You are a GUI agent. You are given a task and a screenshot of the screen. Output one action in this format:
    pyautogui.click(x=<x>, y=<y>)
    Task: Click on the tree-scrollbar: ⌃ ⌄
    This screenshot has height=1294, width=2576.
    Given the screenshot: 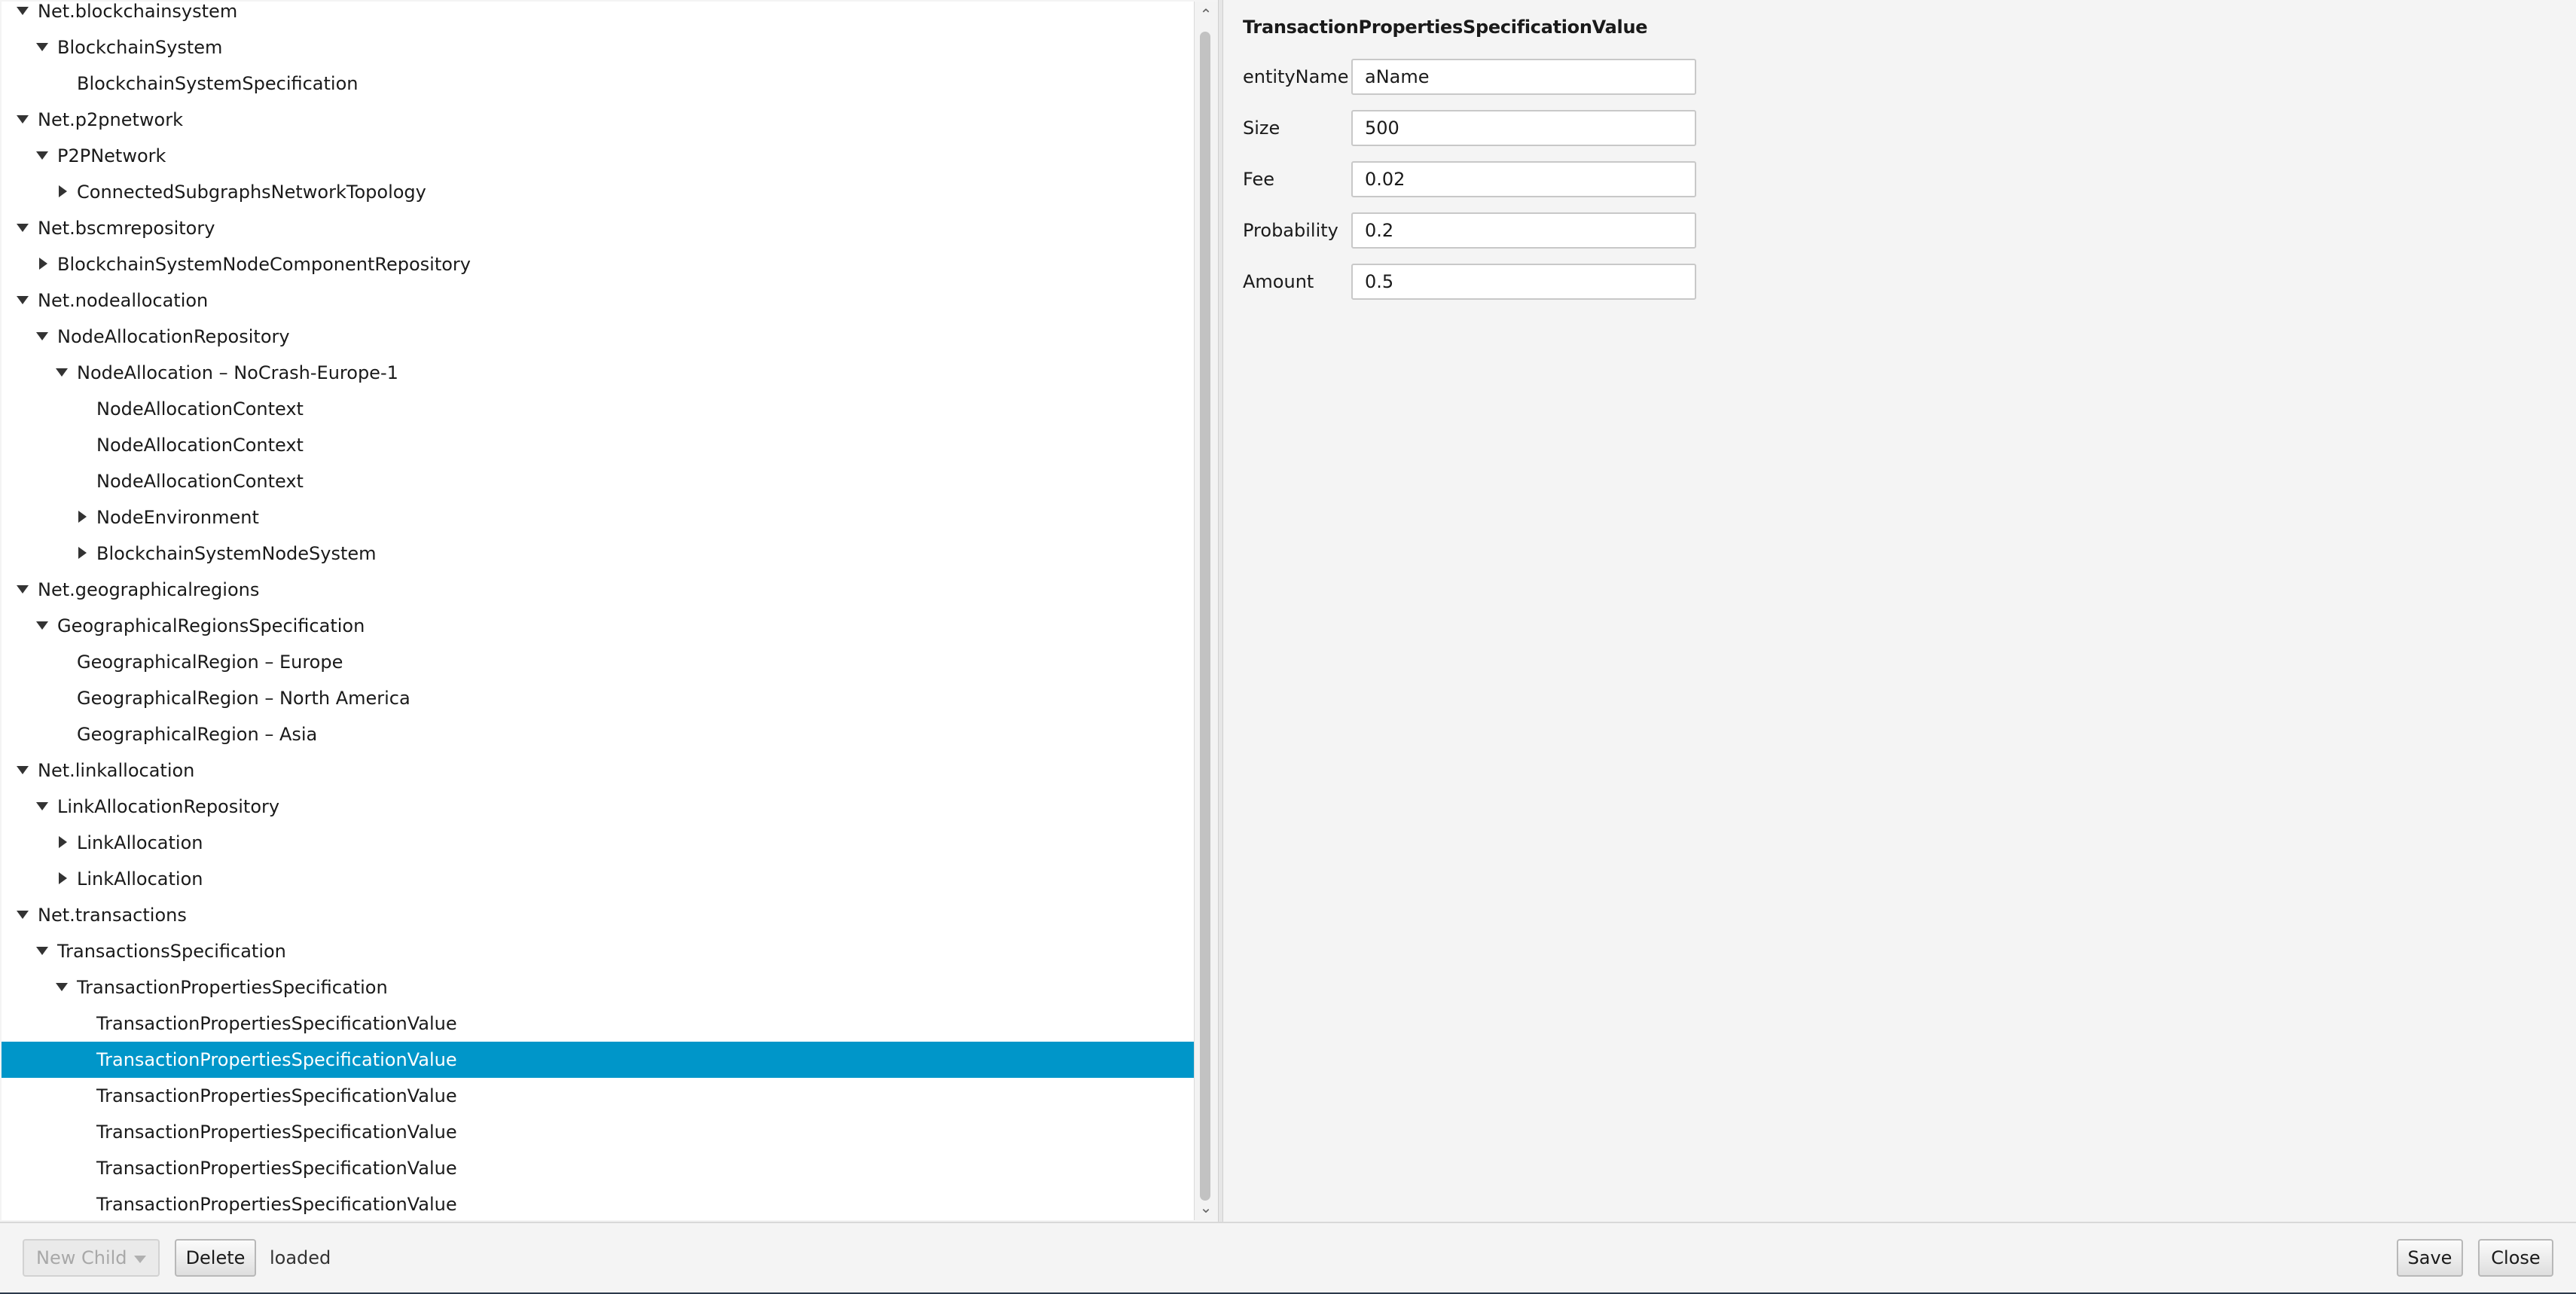 What is the action you would take?
    pyautogui.click(x=1206, y=611)
    